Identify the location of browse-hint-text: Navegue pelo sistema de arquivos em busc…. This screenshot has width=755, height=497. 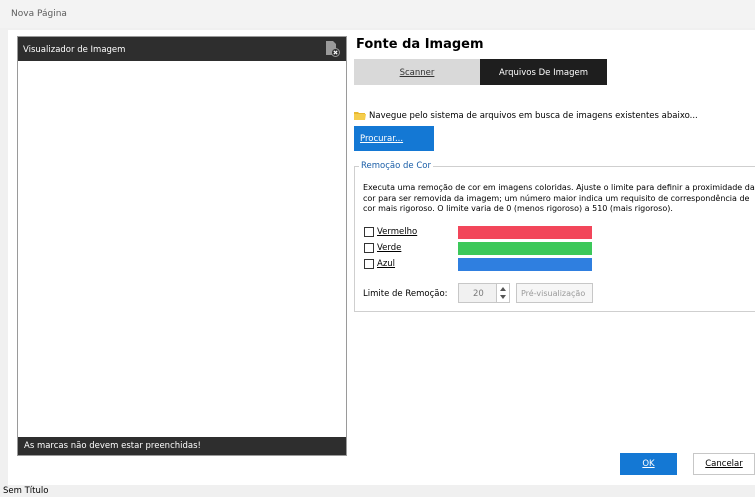
(533, 116).